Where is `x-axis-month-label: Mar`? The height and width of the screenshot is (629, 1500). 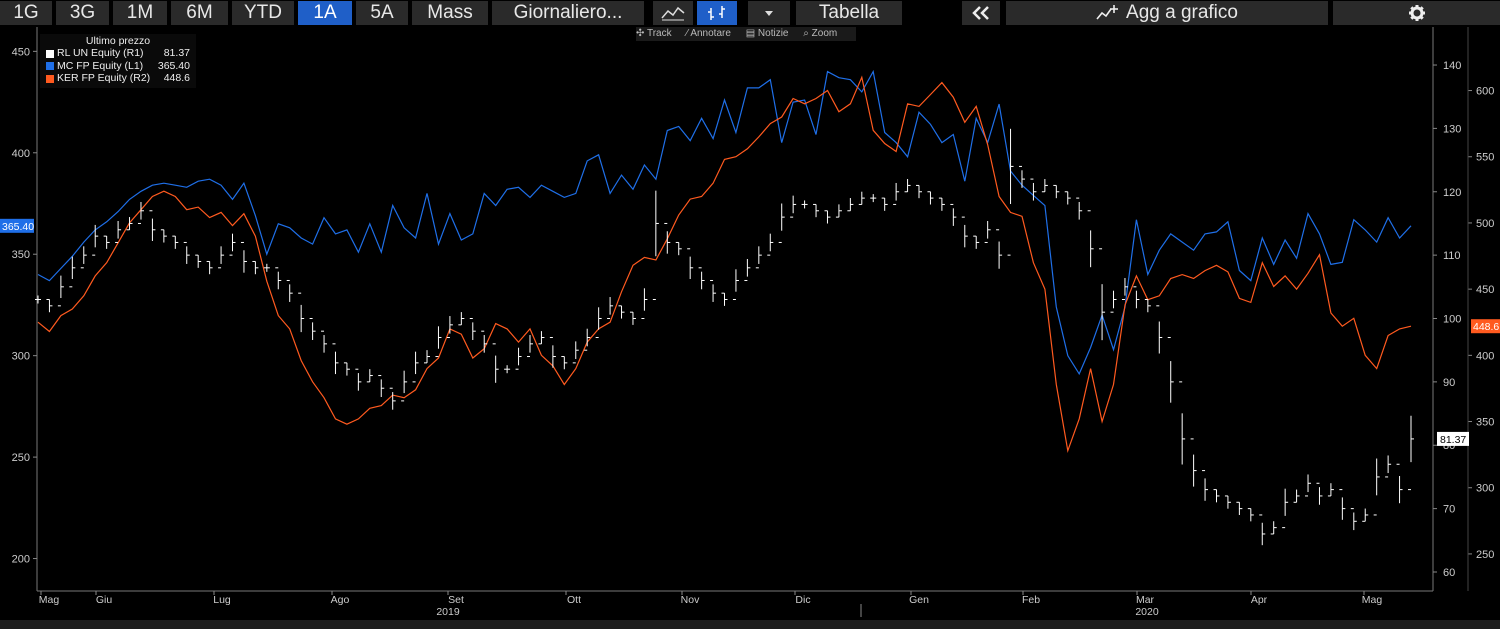 x-axis-month-label: Mar is located at coordinates (1145, 600).